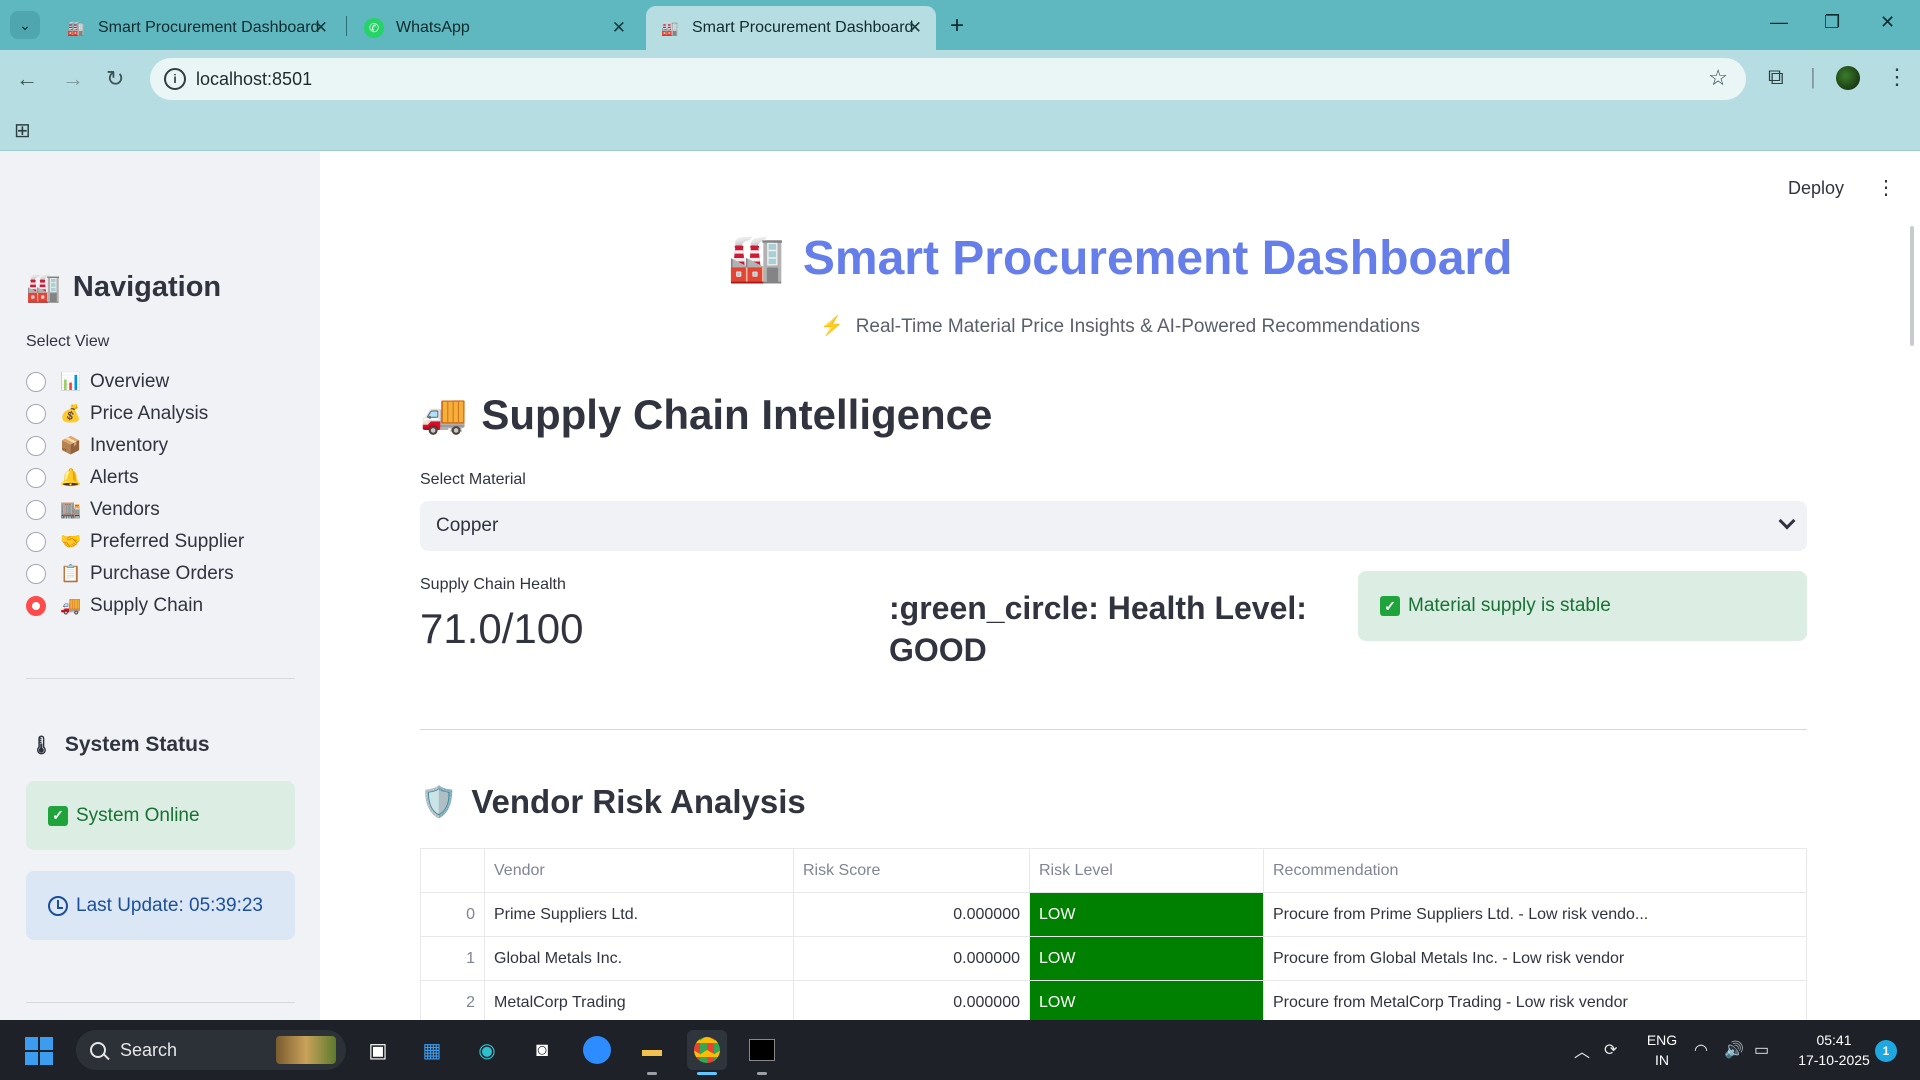  Describe the element at coordinates (1701, 1050) in the screenshot. I see `wifi-icon: ◠` at that location.